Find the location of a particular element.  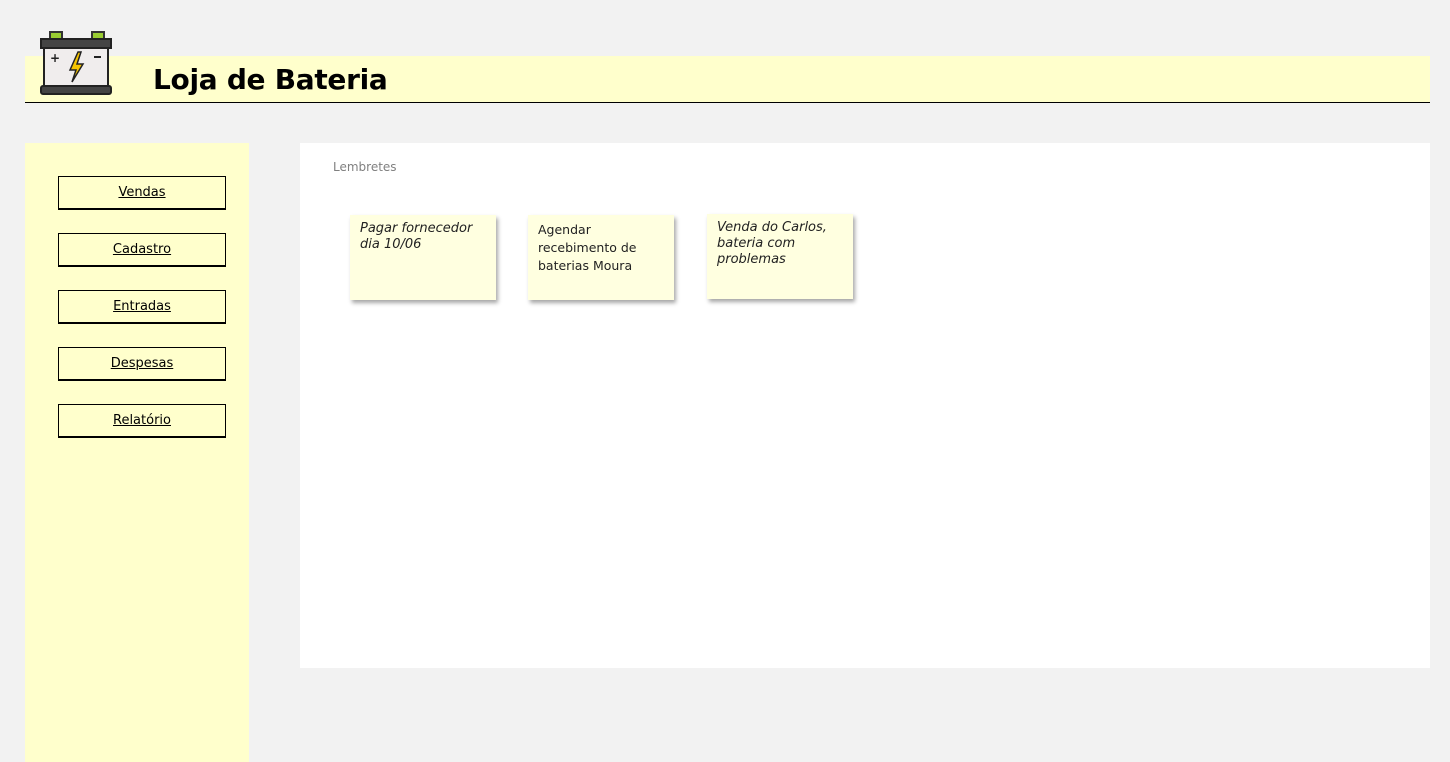

app-title: Loja de Bateria is located at coordinates (270, 79).